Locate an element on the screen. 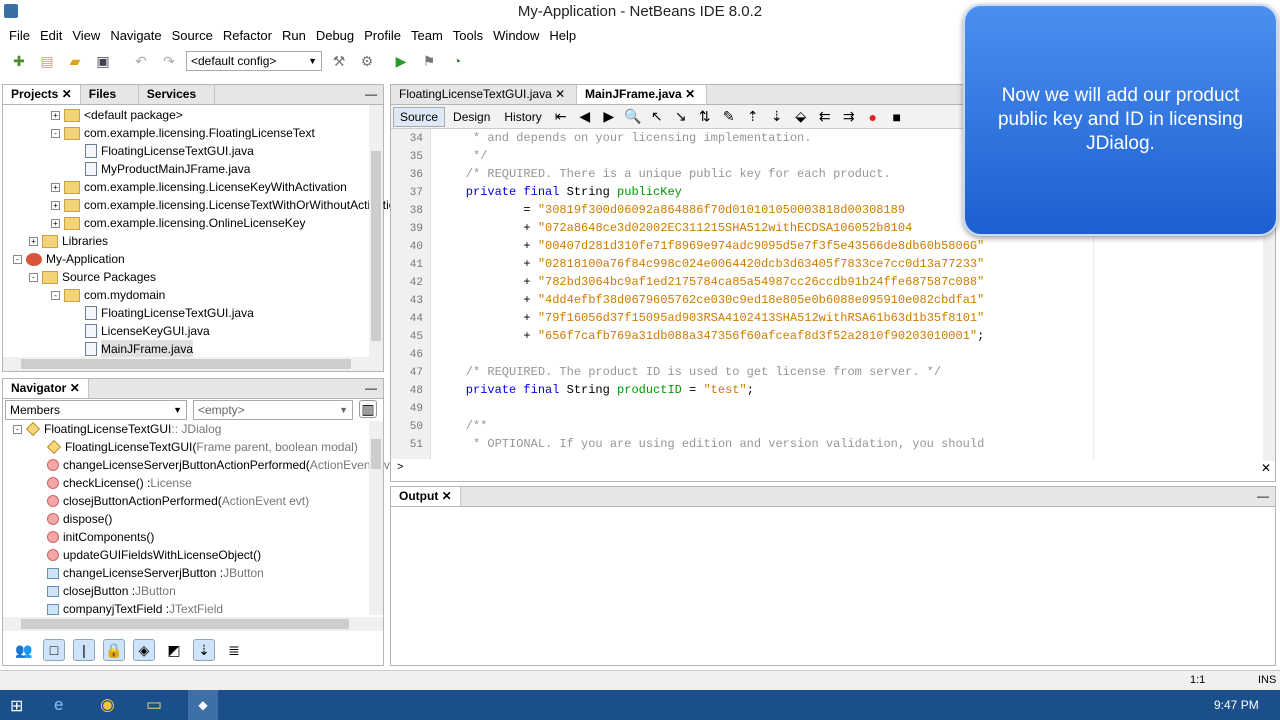 The width and height of the screenshot is (1280, 720). navigator-item: companyjTextField : JTextField is located at coordinates (135, 609).